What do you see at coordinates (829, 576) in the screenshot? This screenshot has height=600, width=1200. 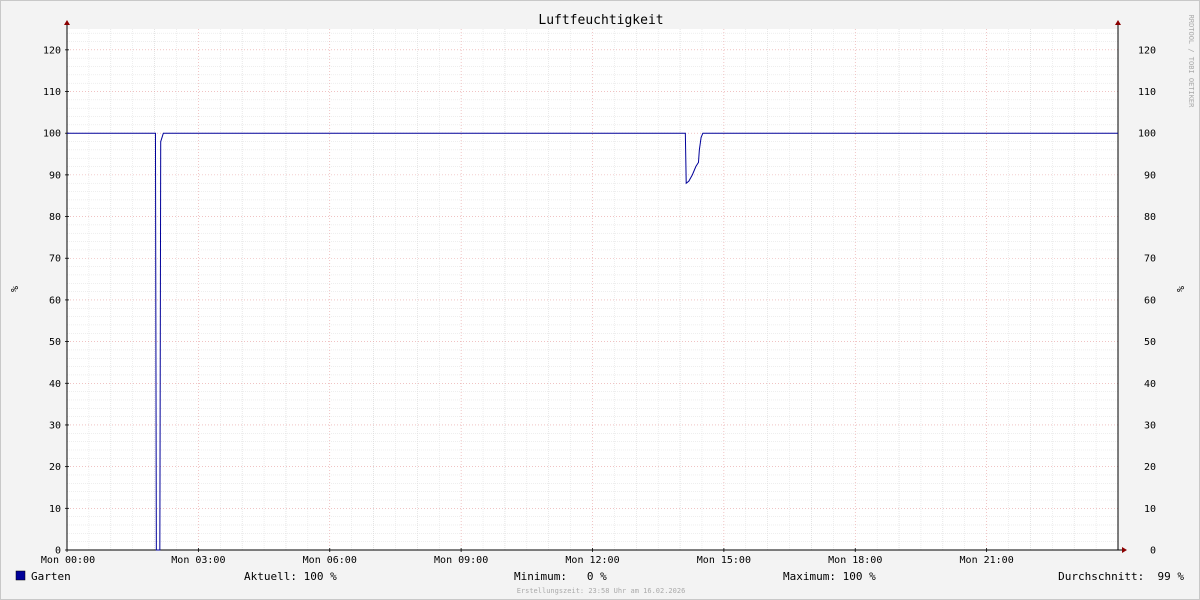 I see `legend-maximum: Maximum: 100 %` at bounding box center [829, 576].